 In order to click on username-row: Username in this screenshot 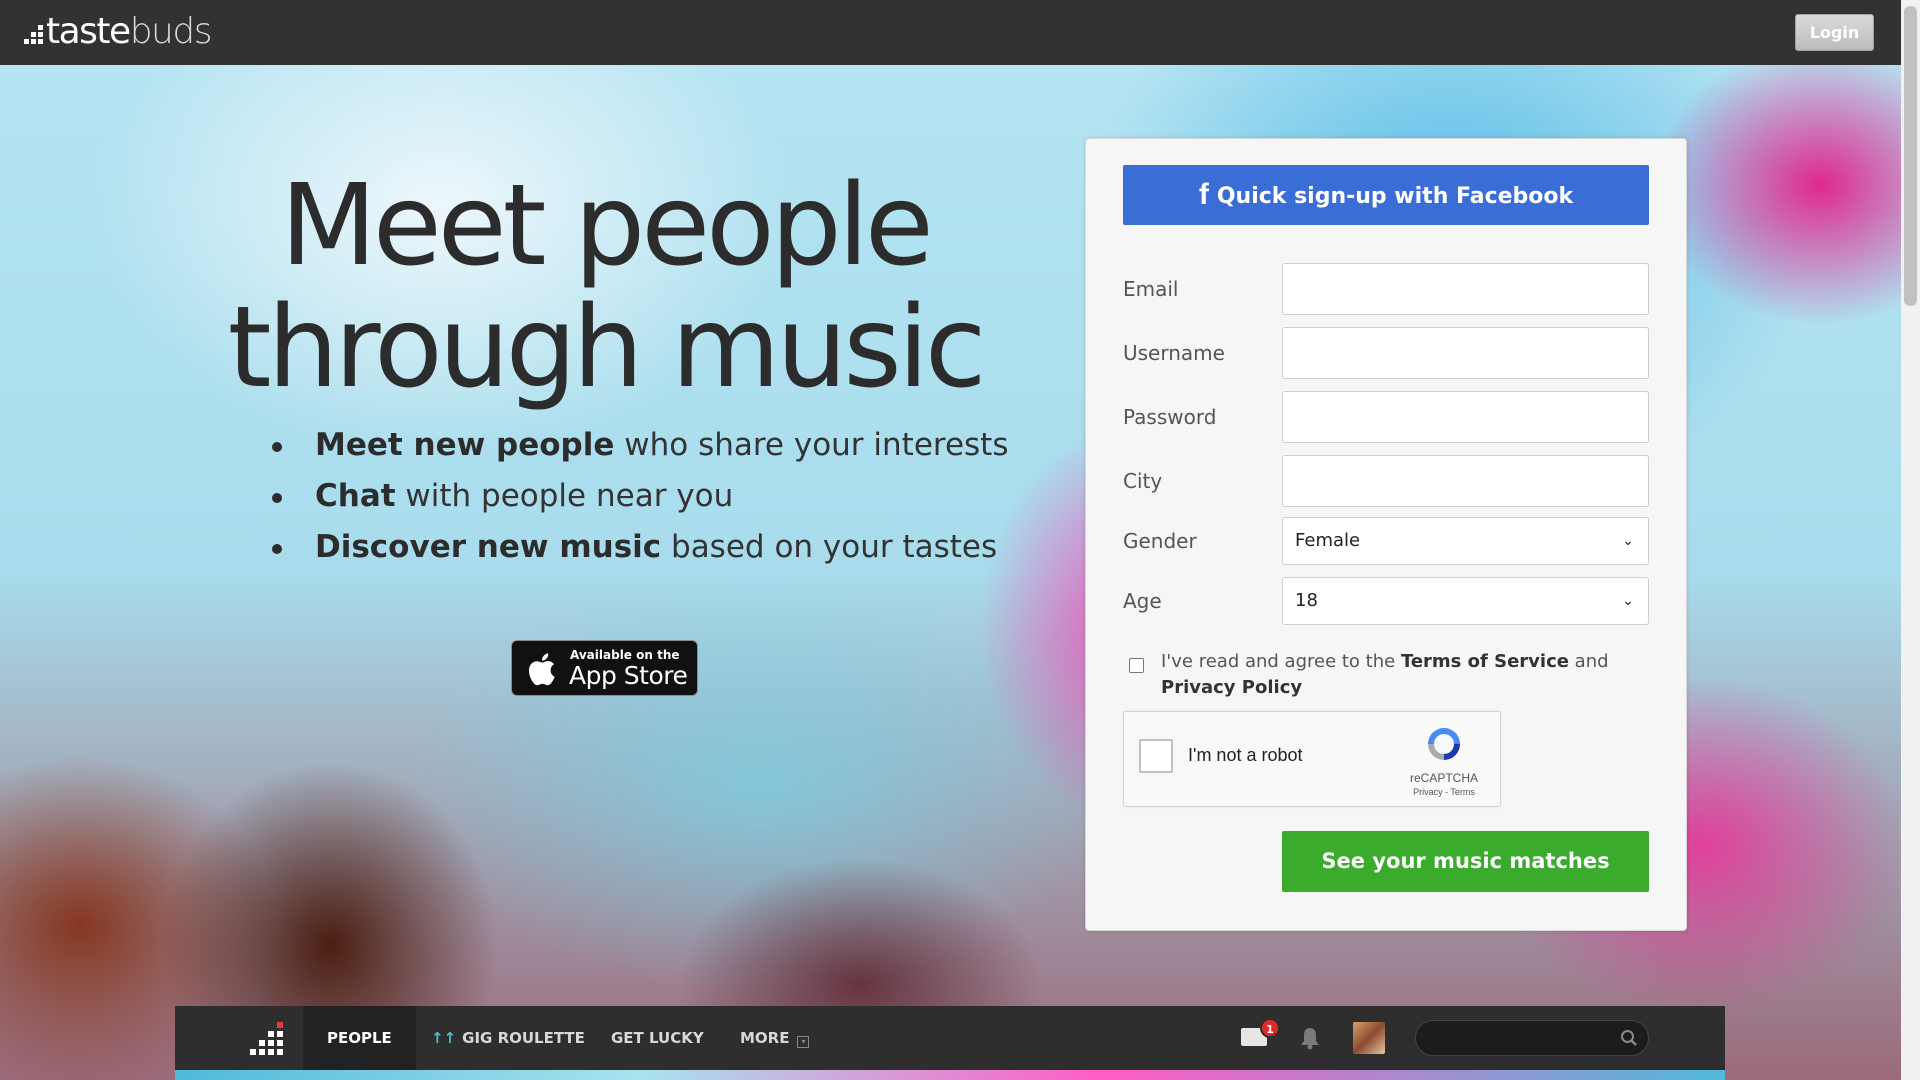, I will do `click(1386, 353)`.